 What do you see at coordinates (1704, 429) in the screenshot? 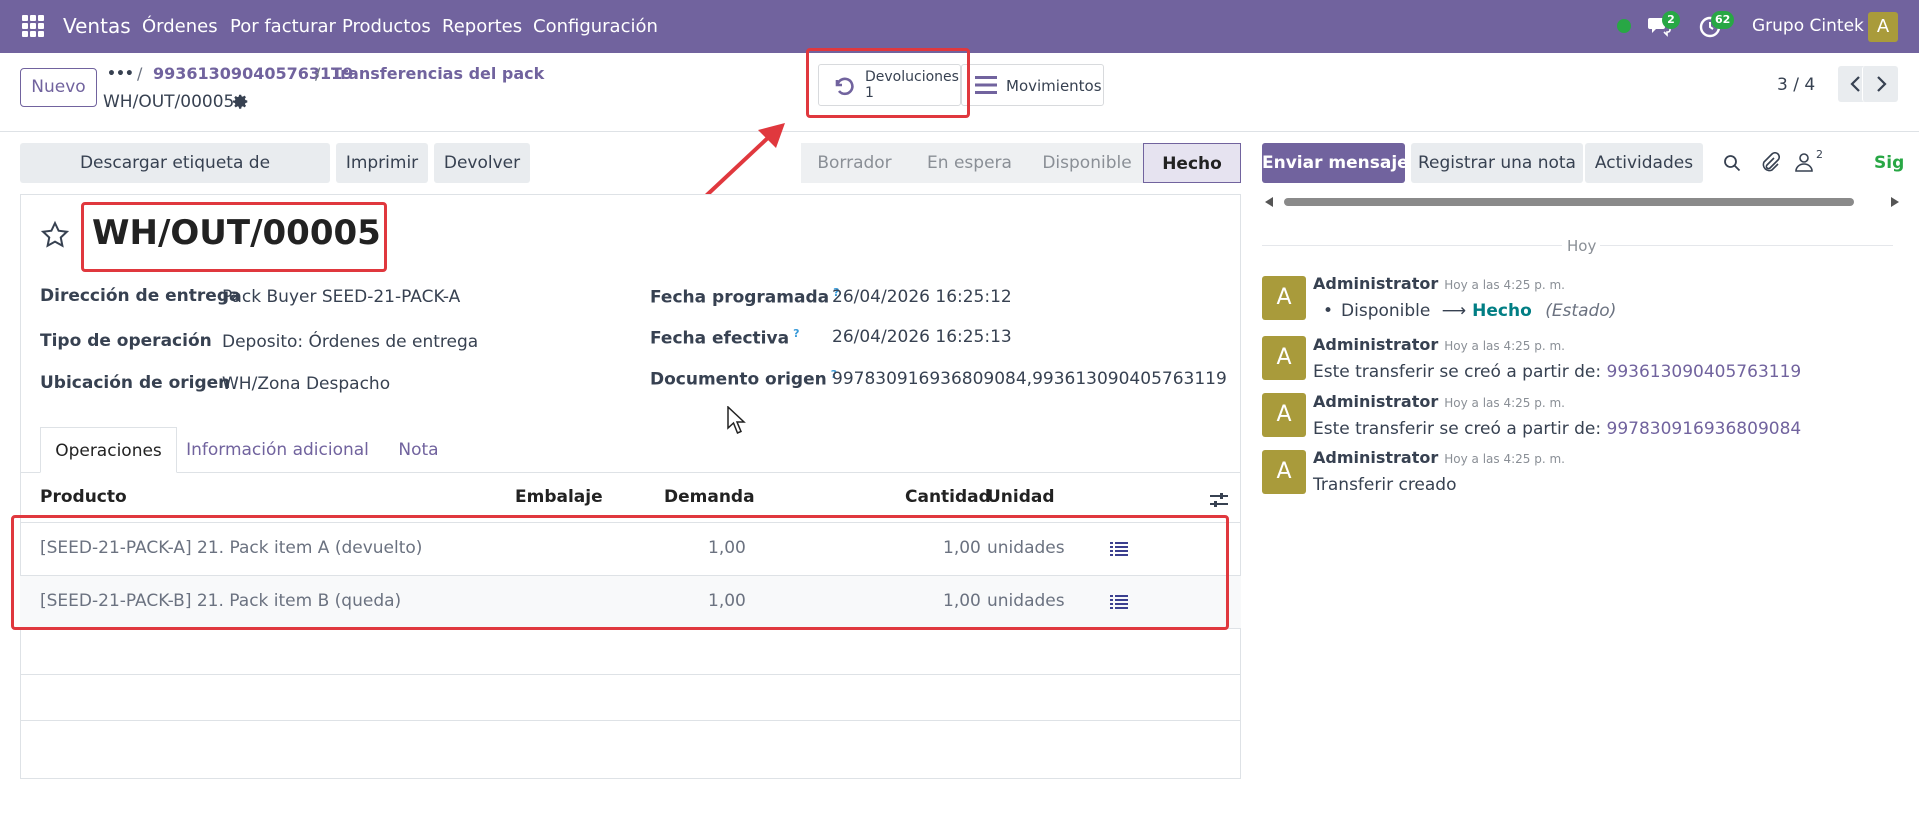
I see `message-link: 997830916936809084` at bounding box center [1704, 429].